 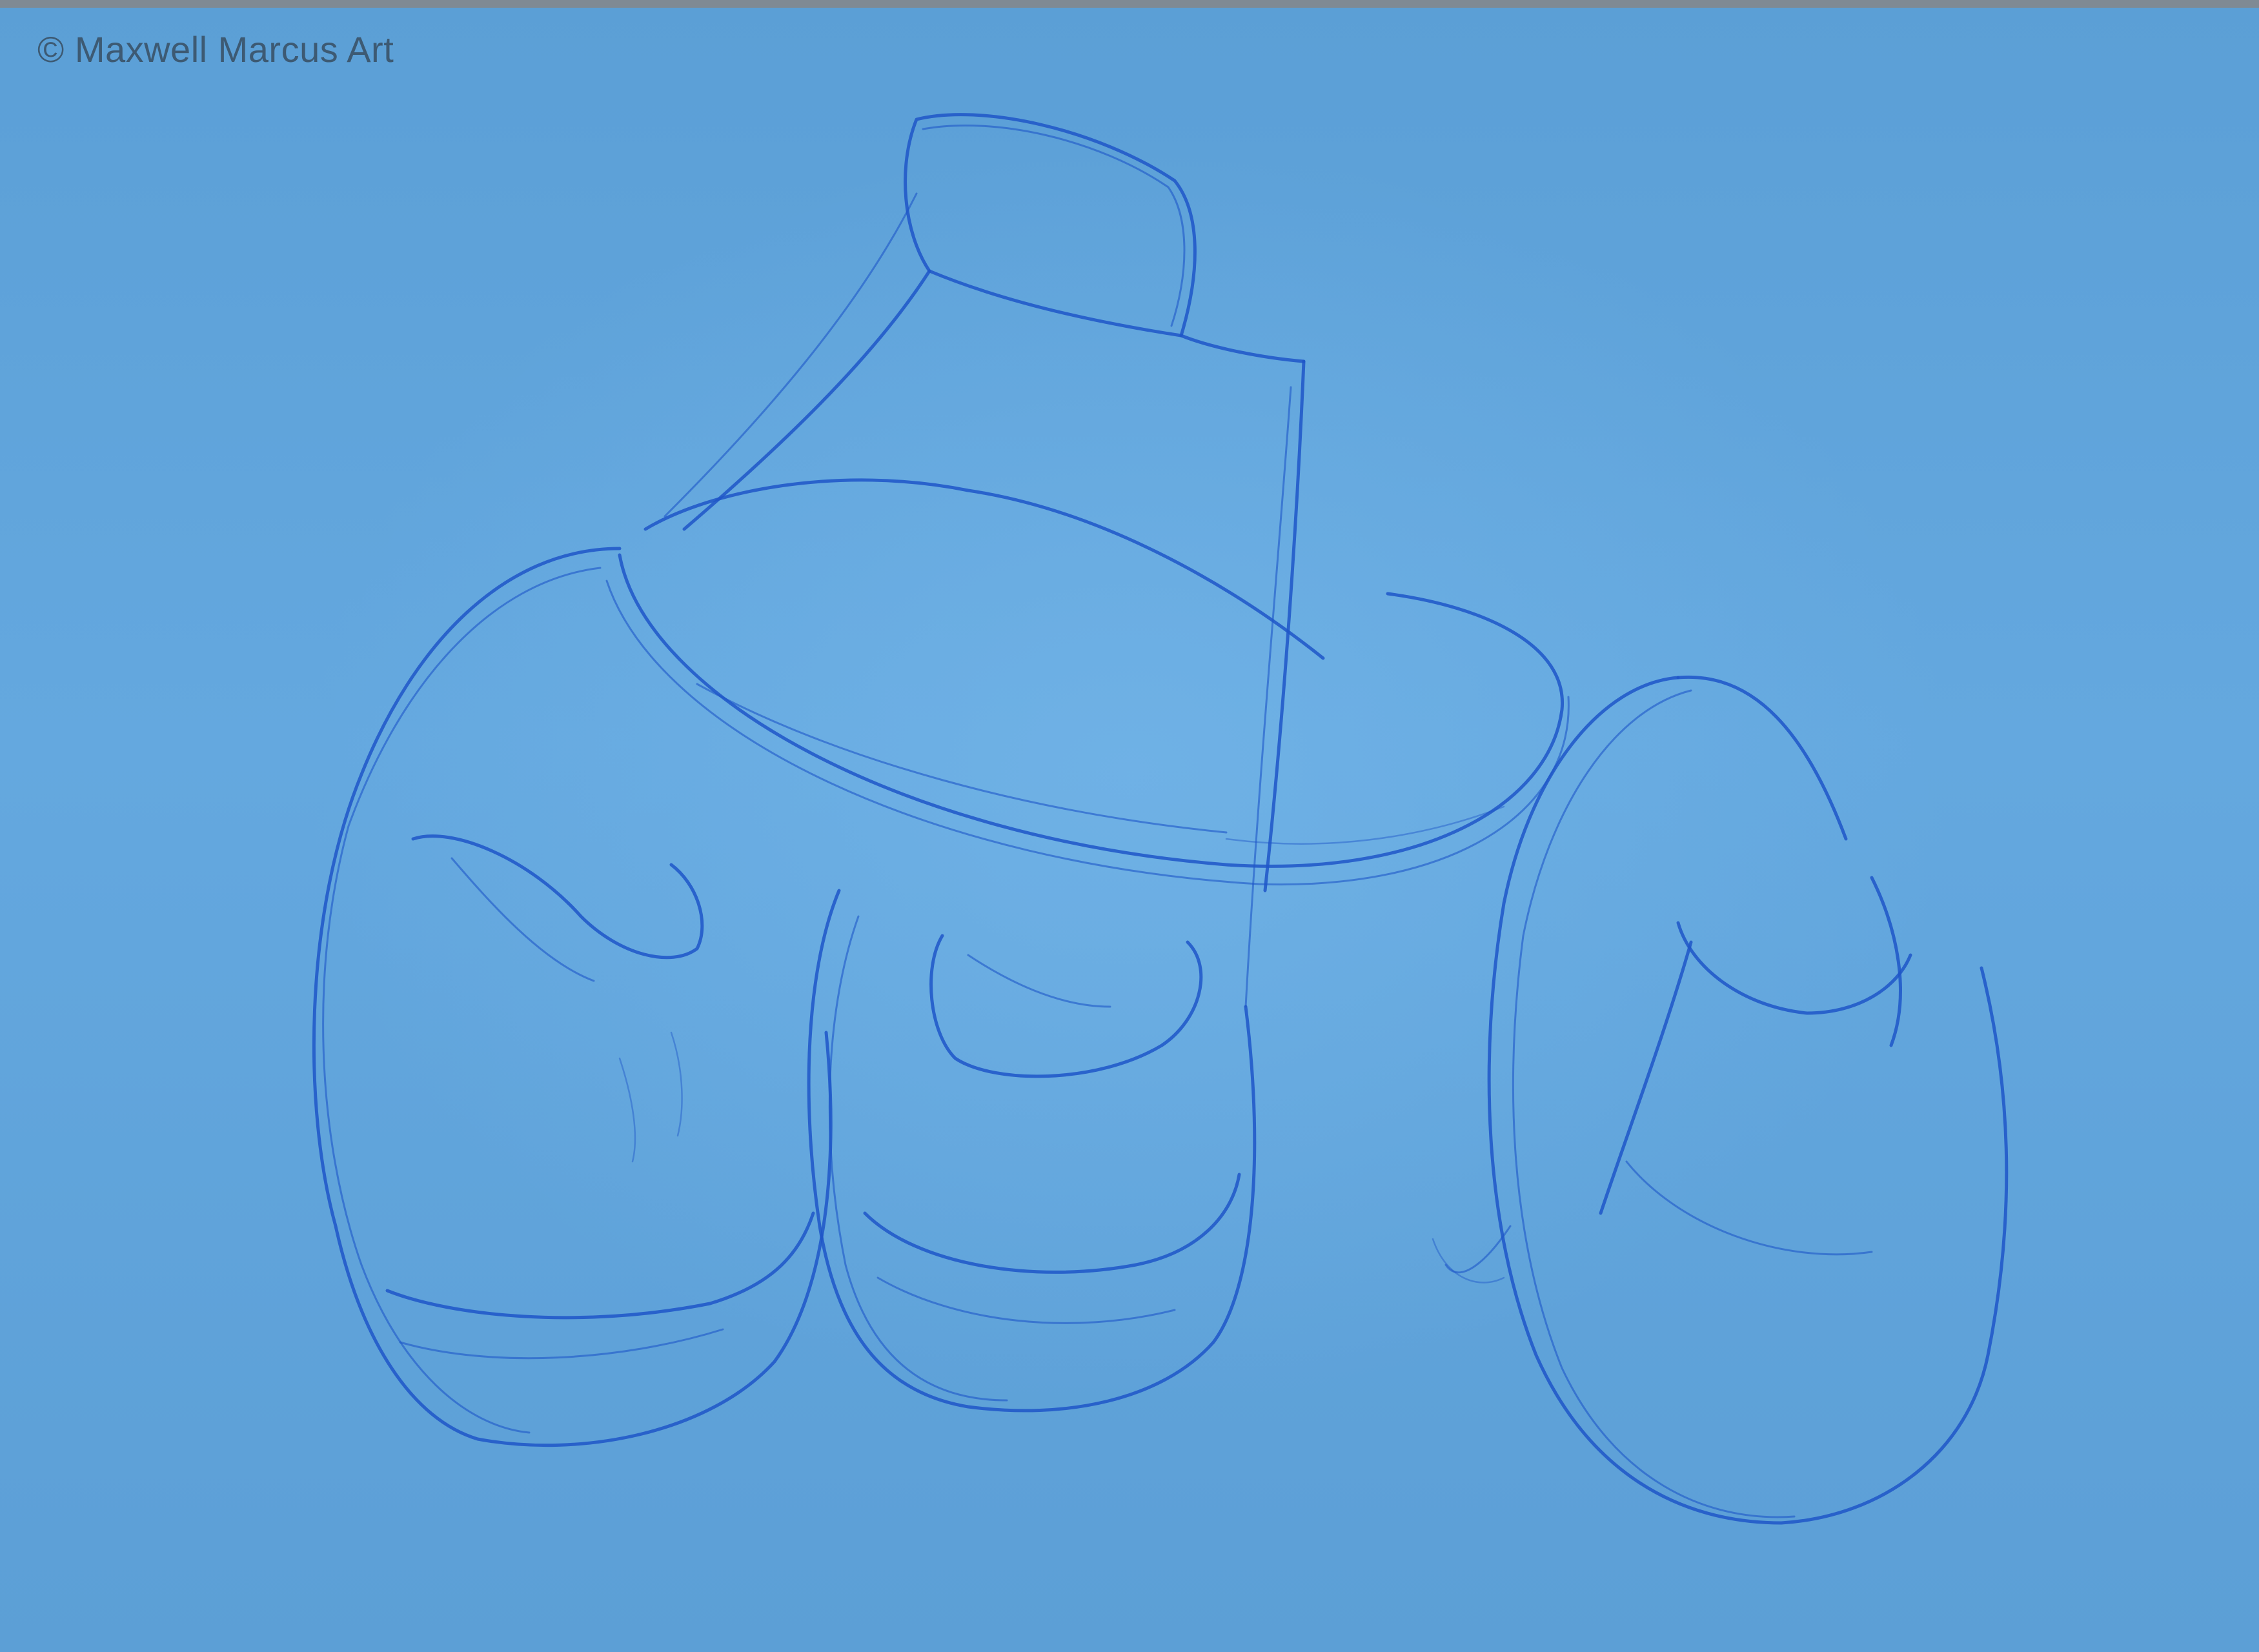 What do you see at coordinates (1721, 1100) in the screenshot?
I see `right-pot` at bounding box center [1721, 1100].